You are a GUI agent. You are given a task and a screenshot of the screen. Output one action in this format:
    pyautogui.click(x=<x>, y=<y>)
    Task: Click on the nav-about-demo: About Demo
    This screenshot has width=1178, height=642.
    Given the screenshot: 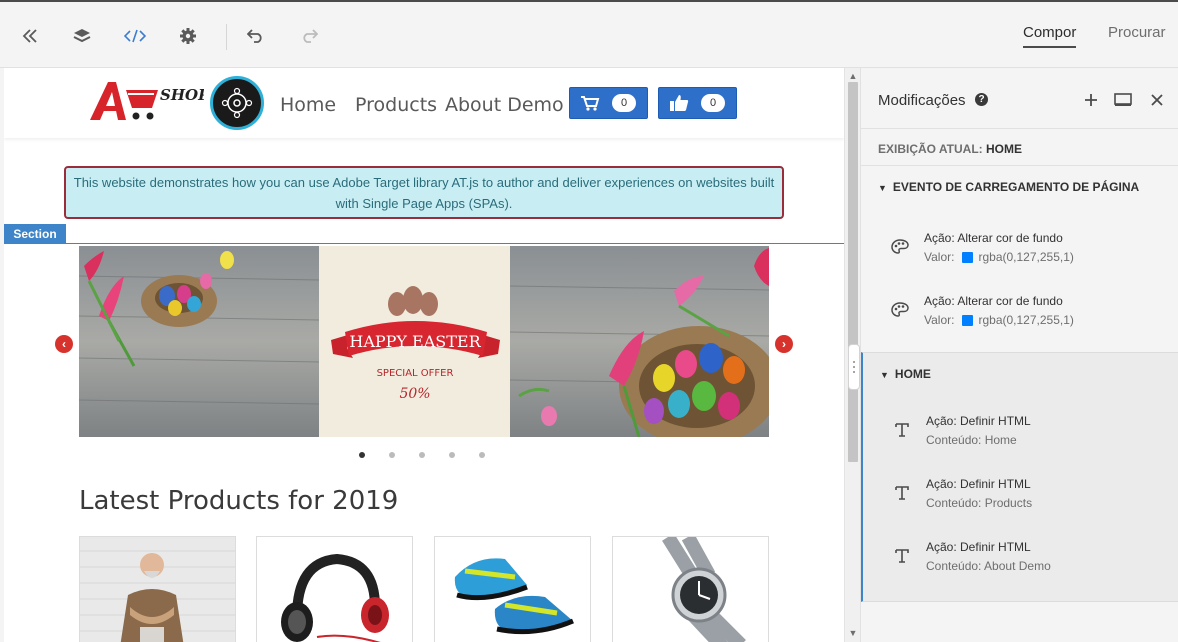 What is the action you would take?
    pyautogui.click(x=504, y=105)
    